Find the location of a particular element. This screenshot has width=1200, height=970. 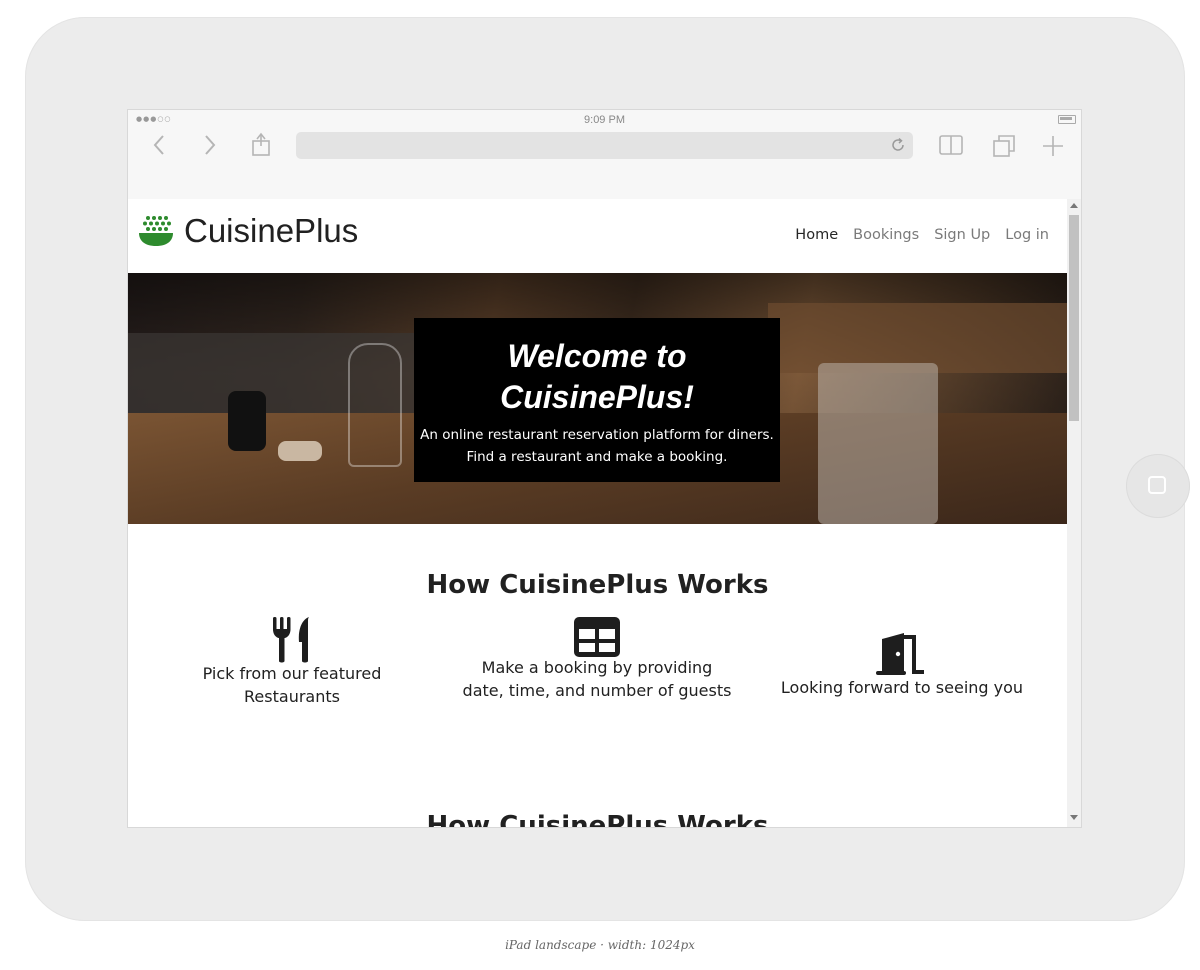

step-pick-restaurant: Pick from our featured Restaurants is located at coordinates (292, 662).